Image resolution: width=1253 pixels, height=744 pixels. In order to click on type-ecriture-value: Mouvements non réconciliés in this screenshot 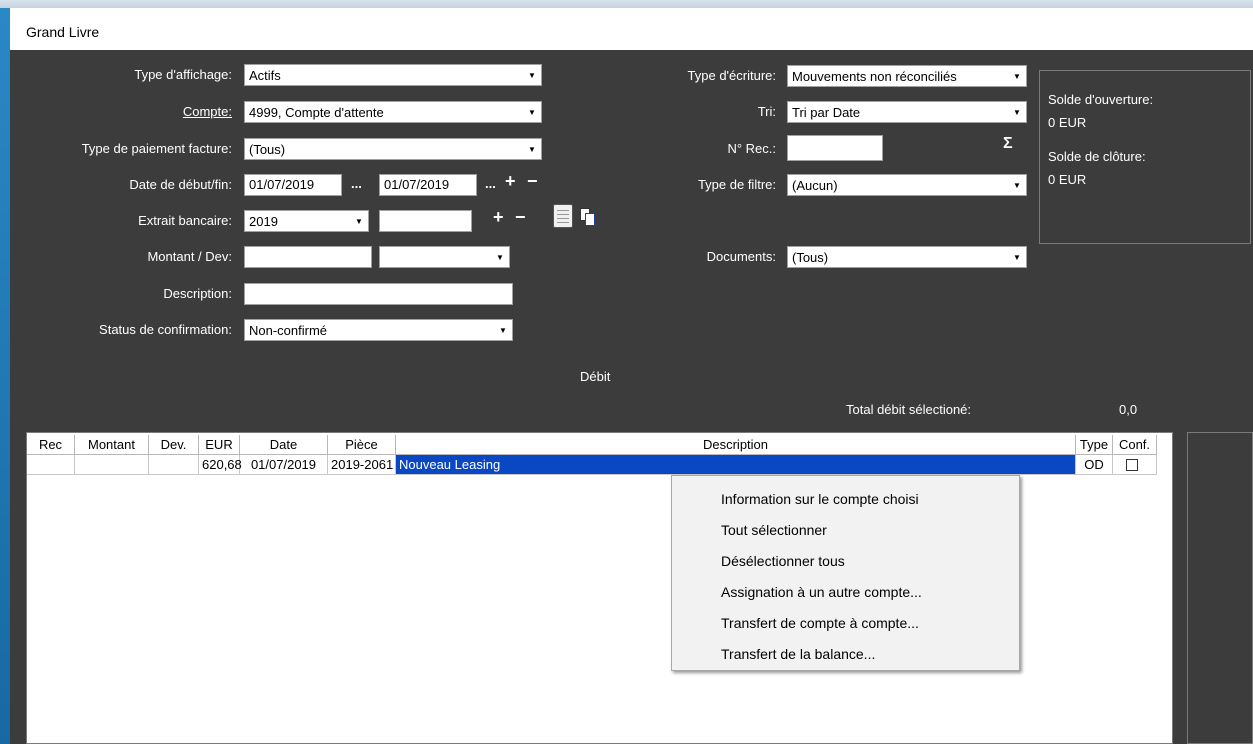, I will do `click(874, 76)`.